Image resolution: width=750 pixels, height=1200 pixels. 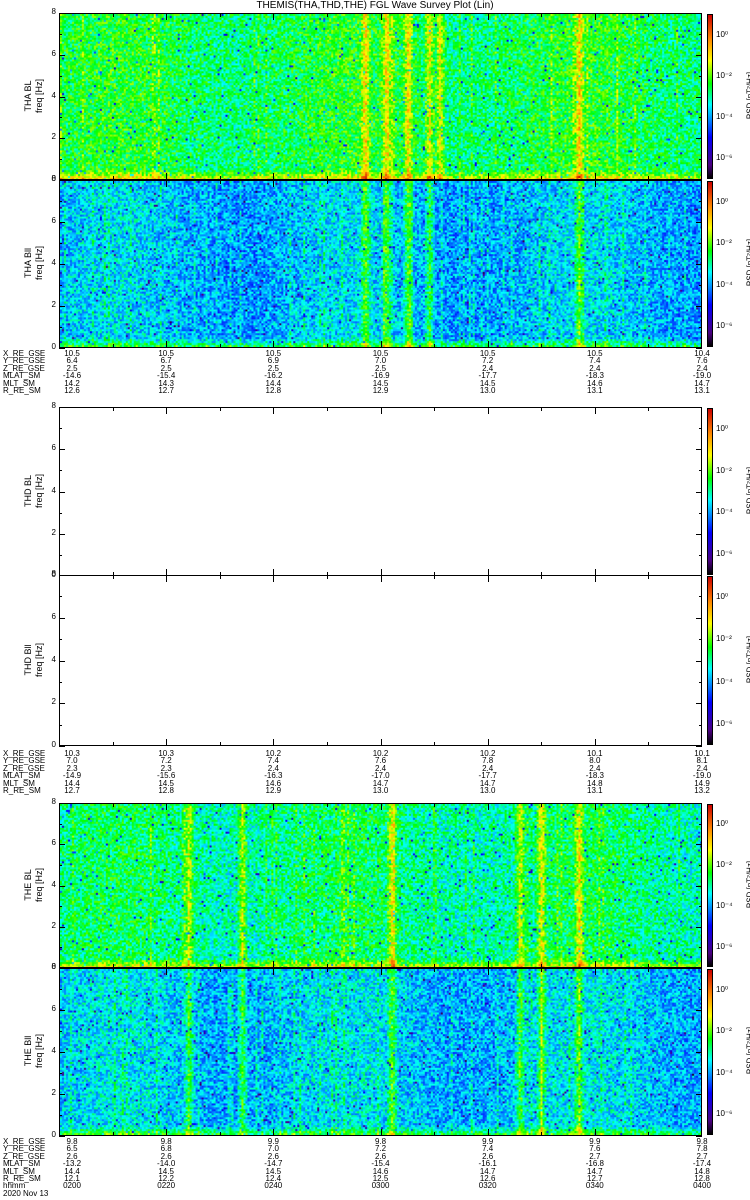 What do you see at coordinates (724, 117) in the screenshot?
I see `colorbar-tick-label: 10⁻⁴` at bounding box center [724, 117].